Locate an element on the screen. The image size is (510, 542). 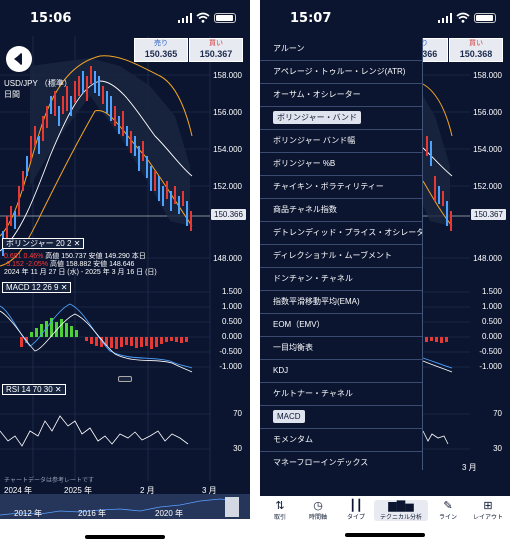
menu-item-aroon: アルーン is located at coordinates (341, 49).